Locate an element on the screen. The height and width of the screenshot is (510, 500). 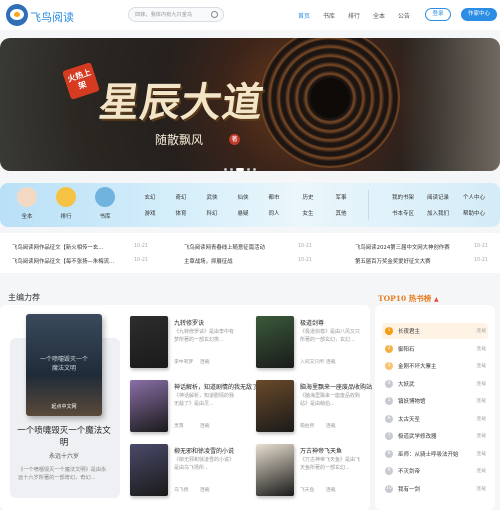
ranking-item: 10 我有一剑 连载 is located at coordinates (435, 489).